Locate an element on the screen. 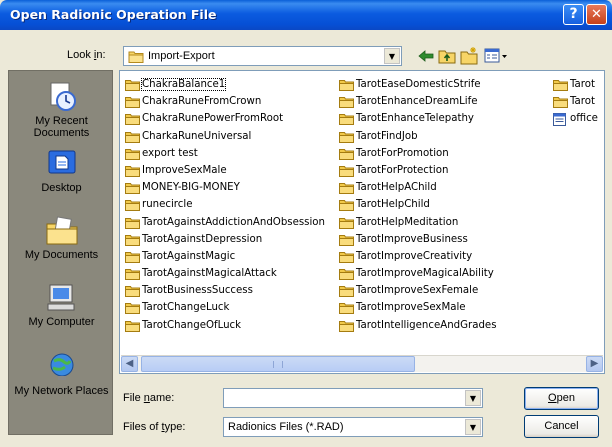 This screenshot has width=612, height=447. file-name: TarotFindJob is located at coordinates (387, 136).